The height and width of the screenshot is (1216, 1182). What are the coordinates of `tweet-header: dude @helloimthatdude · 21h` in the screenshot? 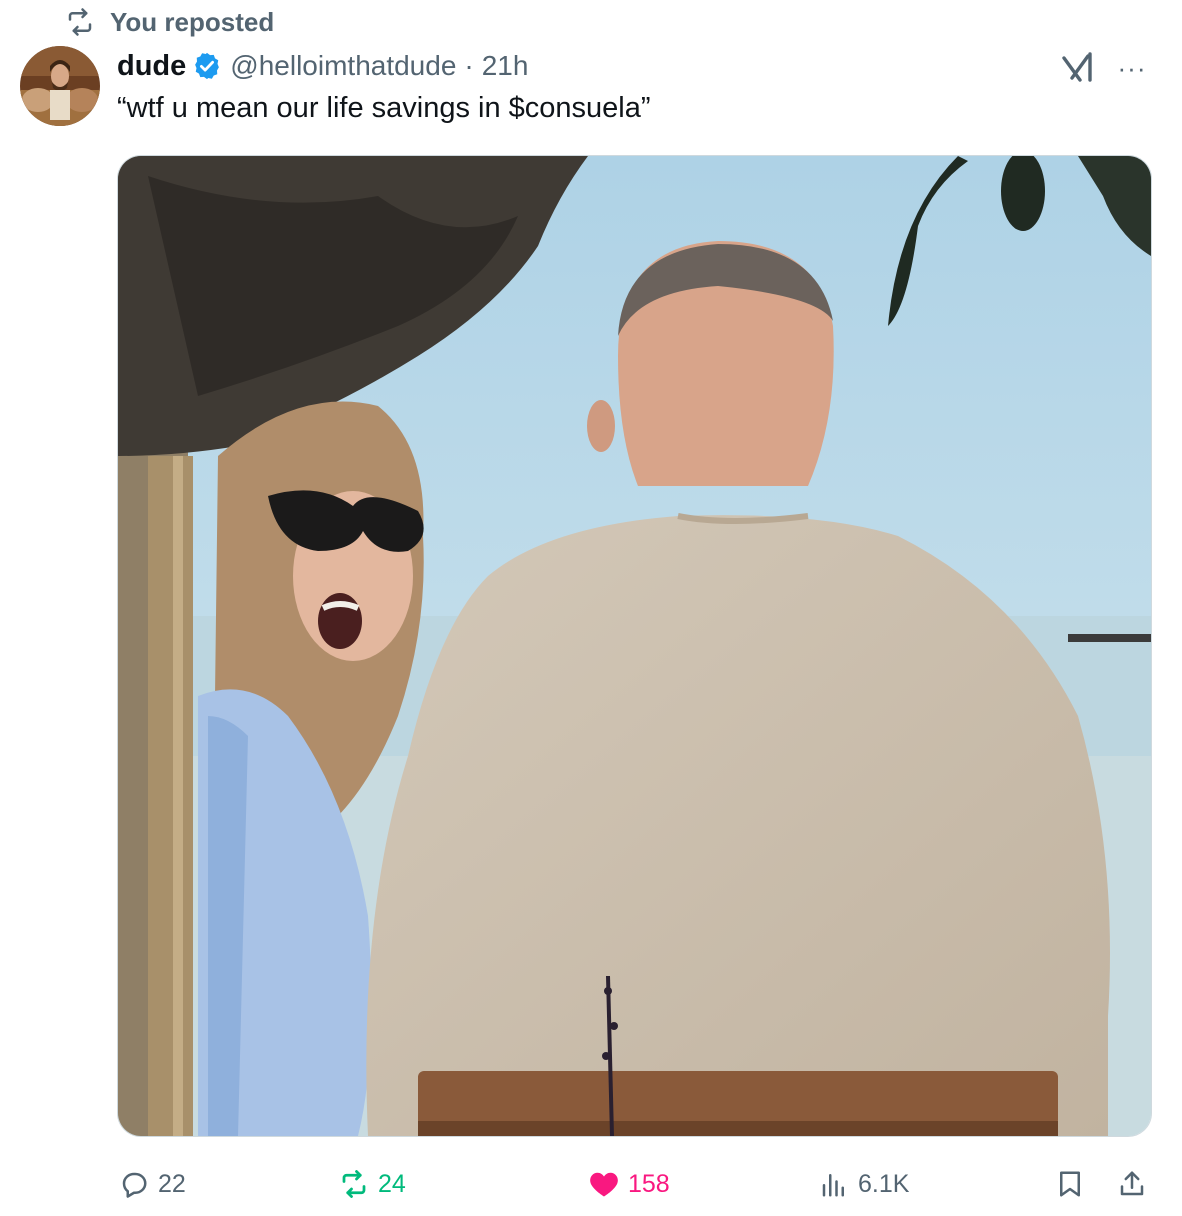 It's located at (322, 66).